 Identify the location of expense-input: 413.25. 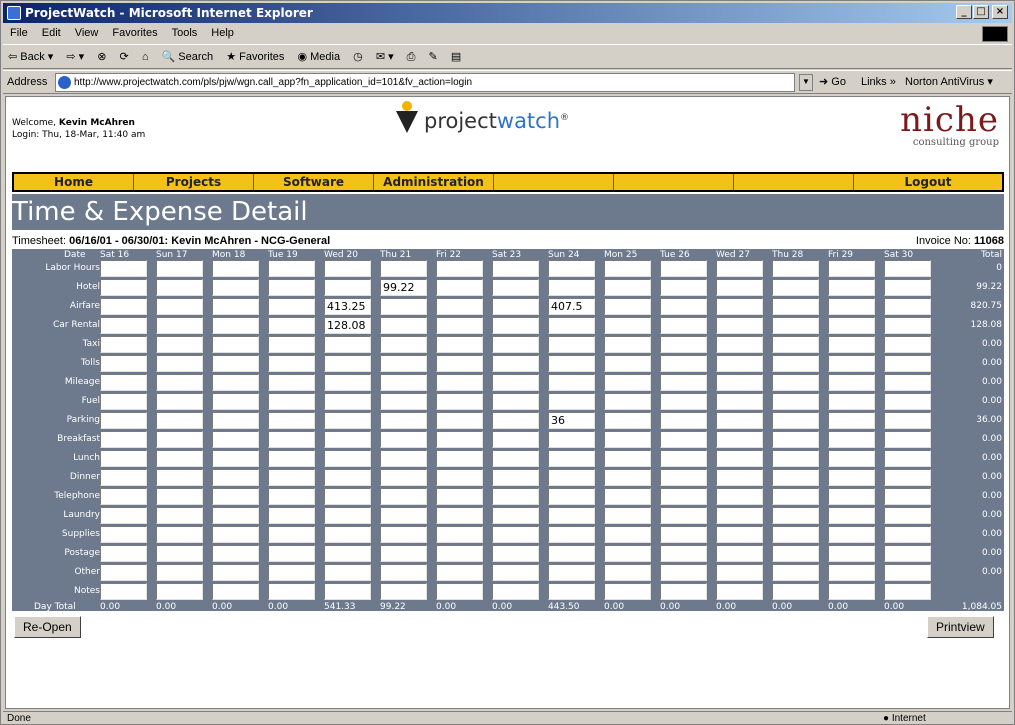
(347, 306).